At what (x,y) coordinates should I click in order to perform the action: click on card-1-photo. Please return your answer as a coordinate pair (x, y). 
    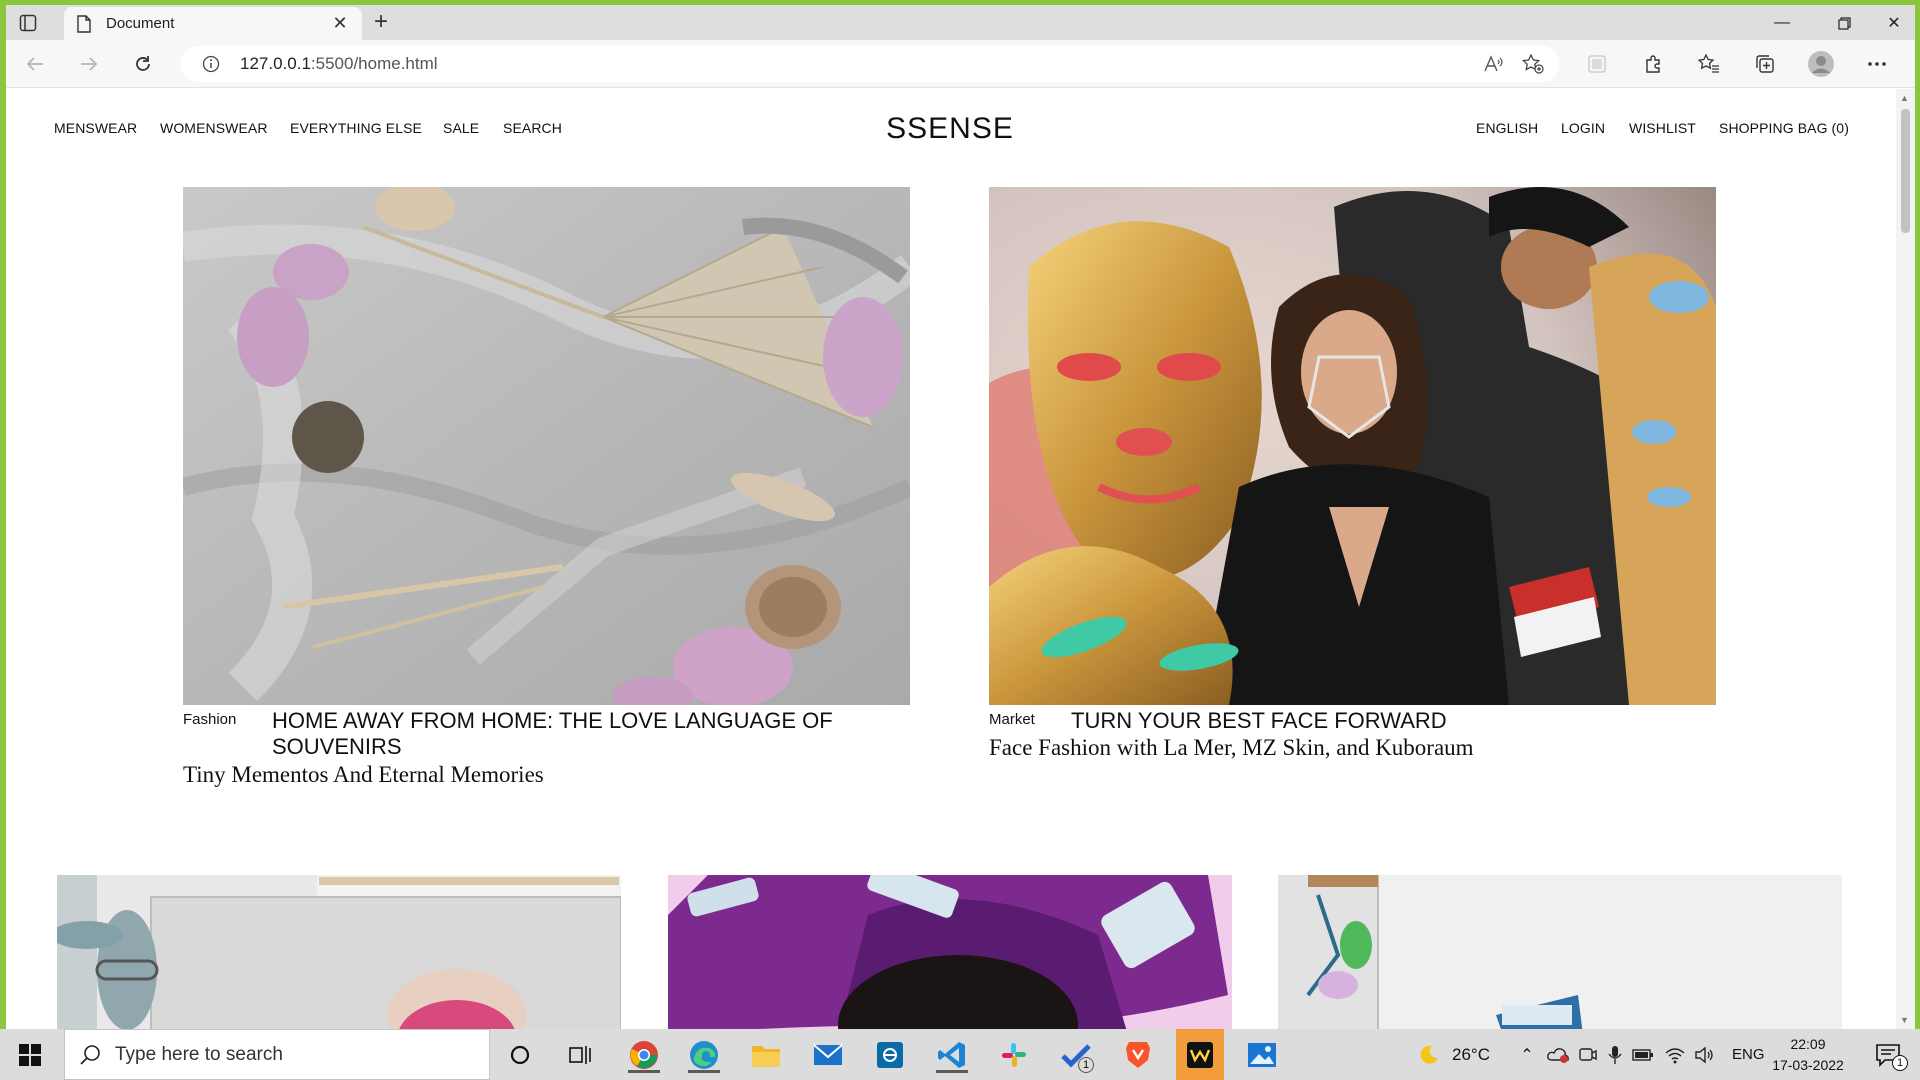
    Looking at the image, I should click on (339, 952).